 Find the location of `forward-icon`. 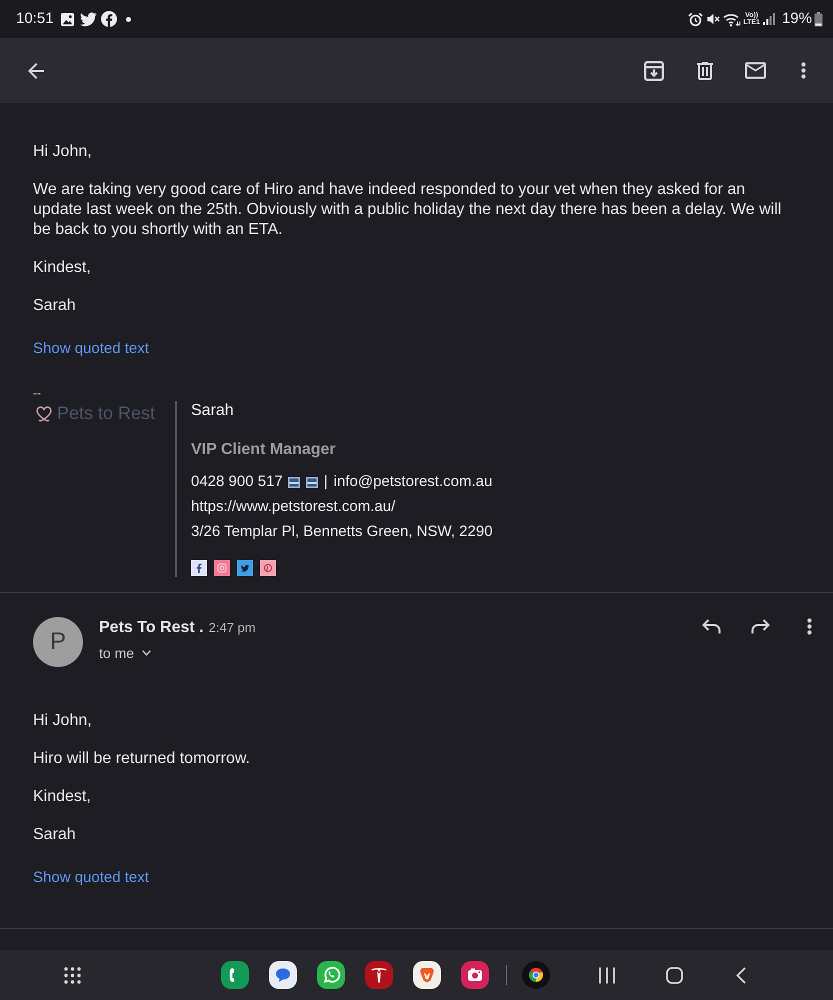

forward-icon is located at coordinates (760, 626).